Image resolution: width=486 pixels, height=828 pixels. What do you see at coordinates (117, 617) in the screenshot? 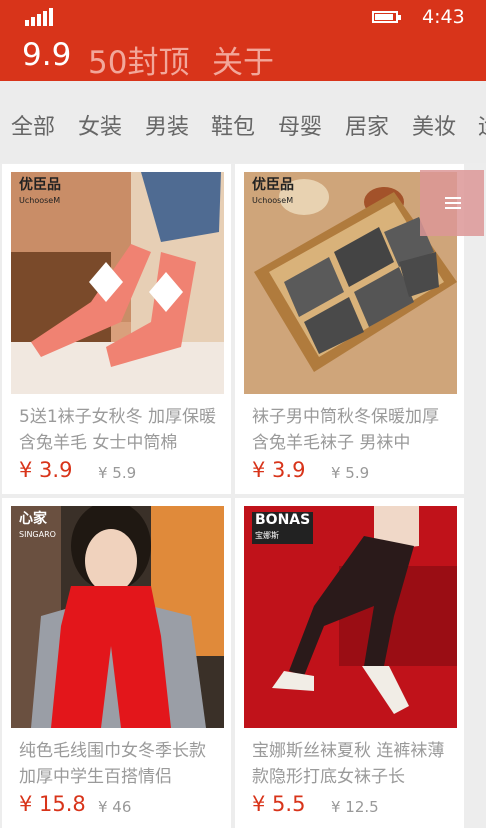
I see `product-image-red-scarf: 心家 SINGARO` at bounding box center [117, 617].